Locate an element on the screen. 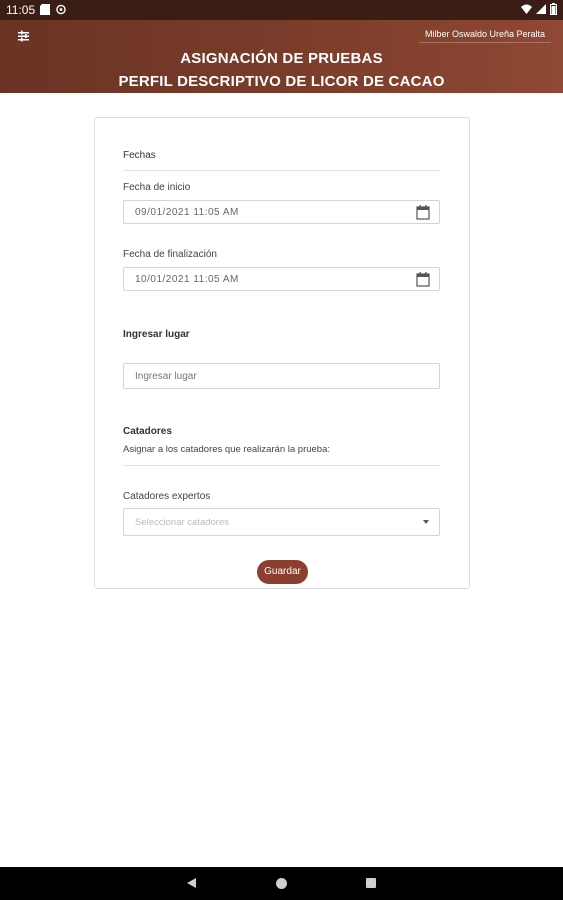 This screenshot has width=563, height=900. place-section-title: Ingresar lugar is located at coordinates (156, 334).